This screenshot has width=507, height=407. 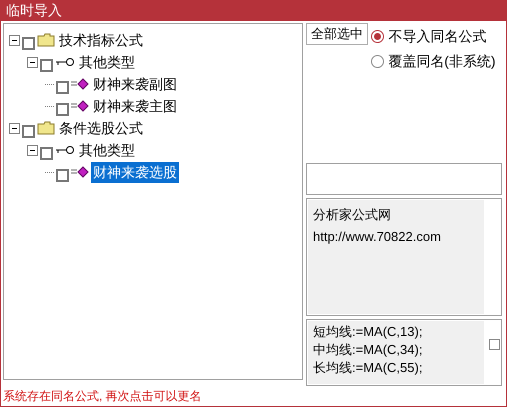 I want to click on tree-item: 财神来袭主图, so click(x=135, y=106).